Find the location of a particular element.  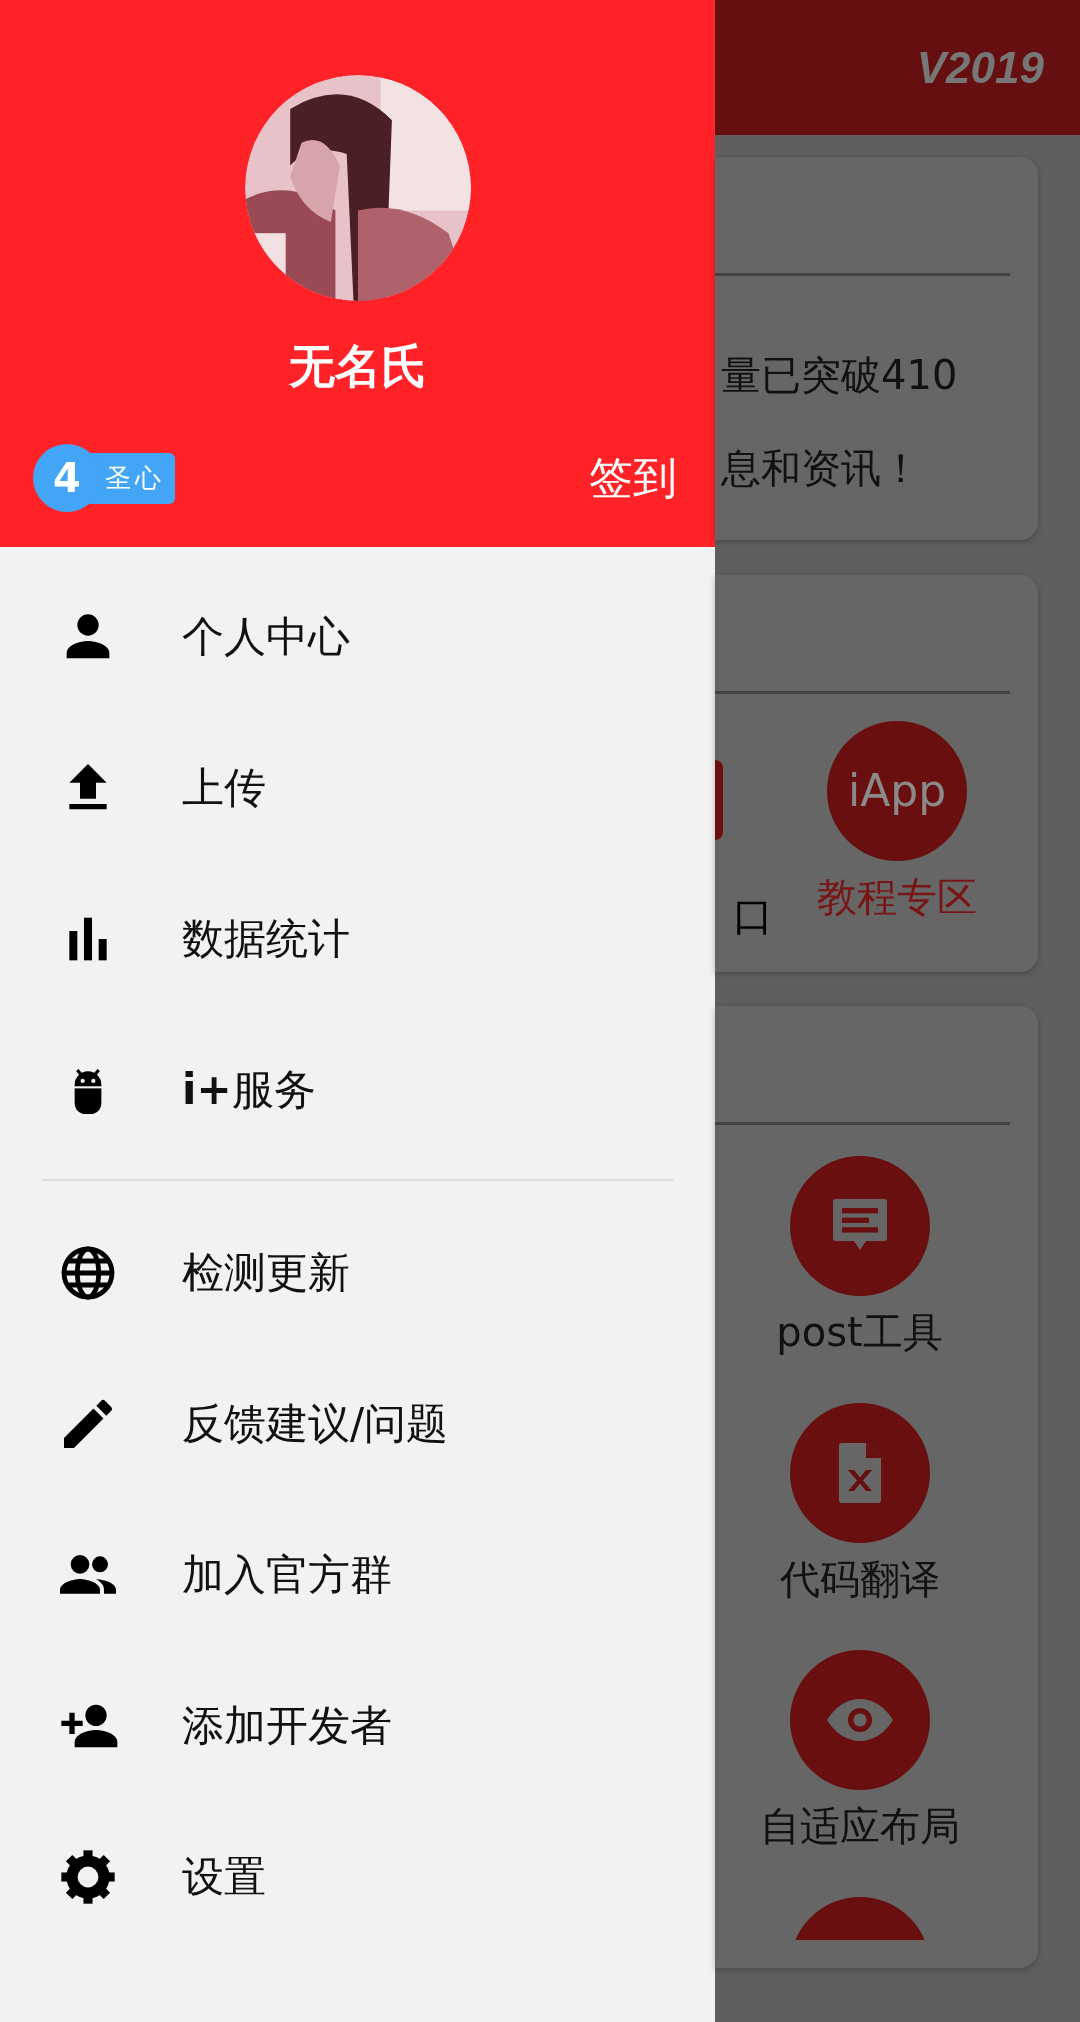

tool-label: 代码翻译 is located at coordinates (859, 1579).